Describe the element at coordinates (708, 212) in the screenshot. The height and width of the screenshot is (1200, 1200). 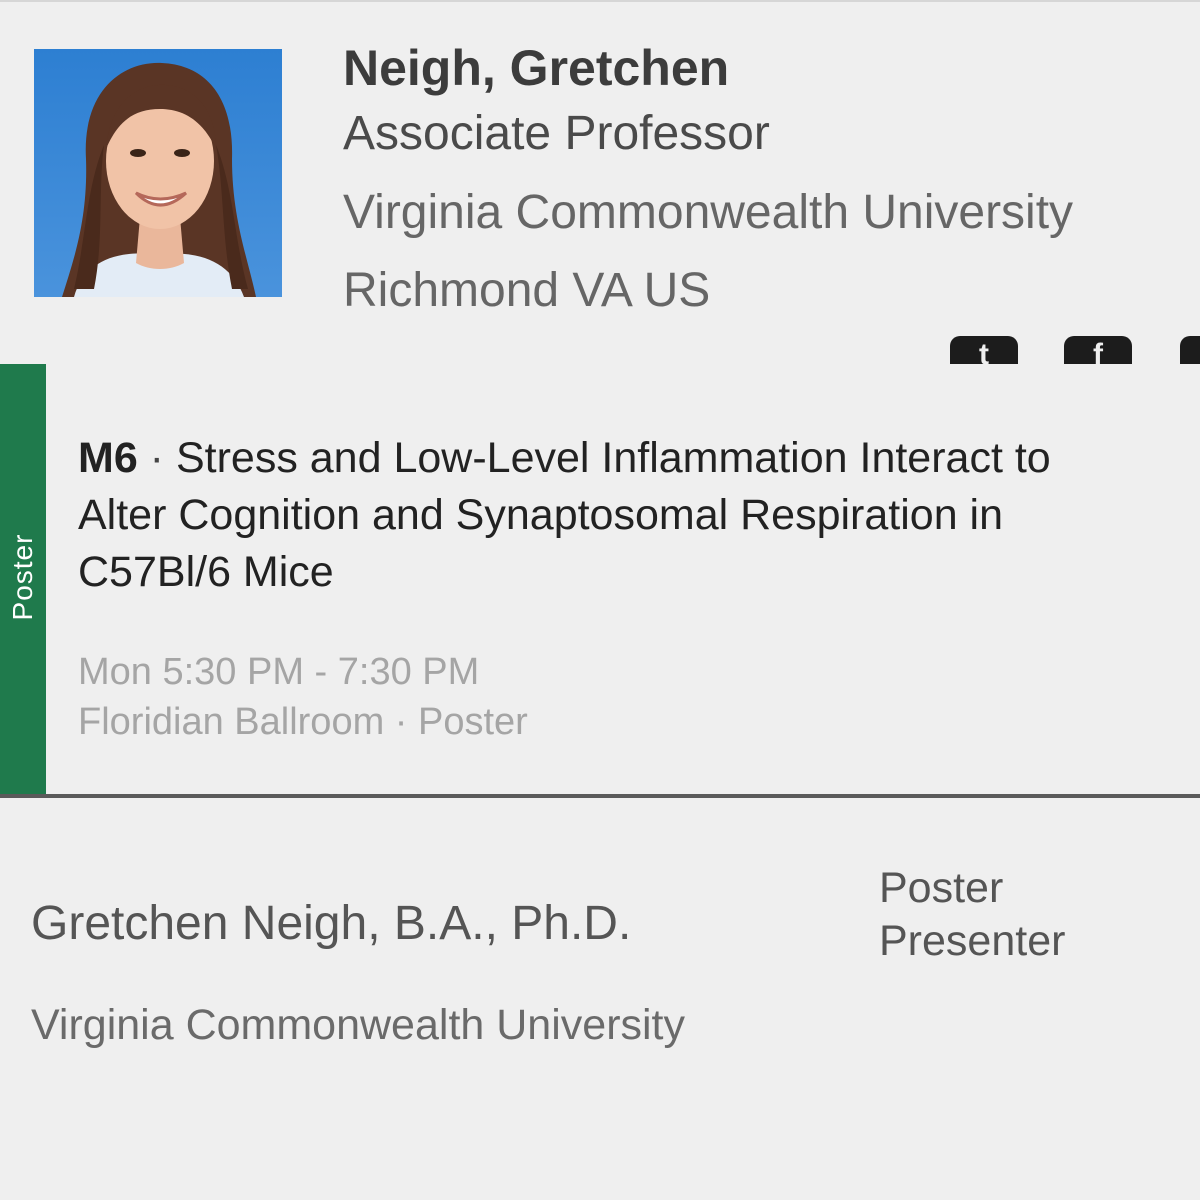
I see `profile-organization: Virginia Commonwealth University` at that location.